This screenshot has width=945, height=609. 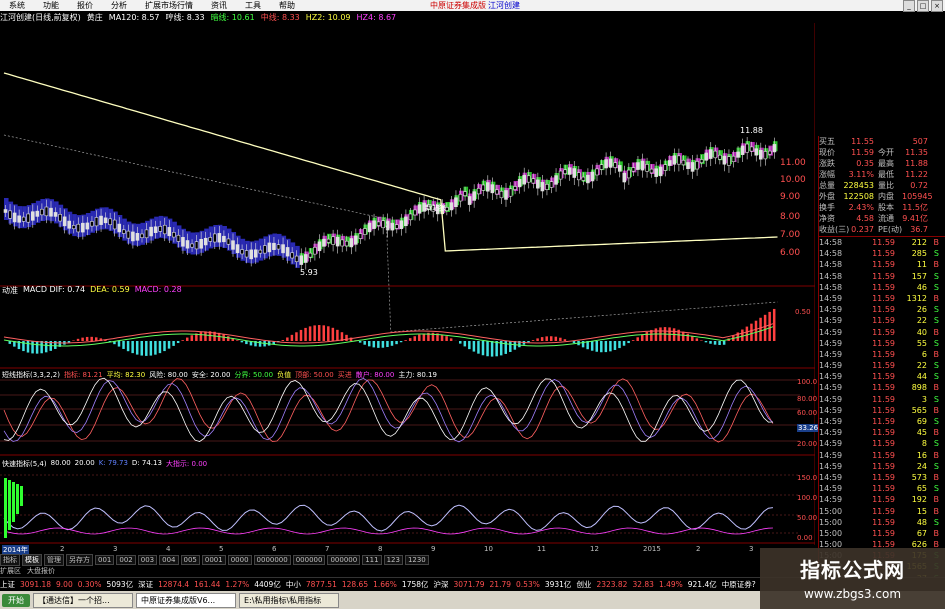 What do you see at coordinates (924, 399) in the screenshot?
I see `tick-volume: 3` at bounding box center [924, 399].